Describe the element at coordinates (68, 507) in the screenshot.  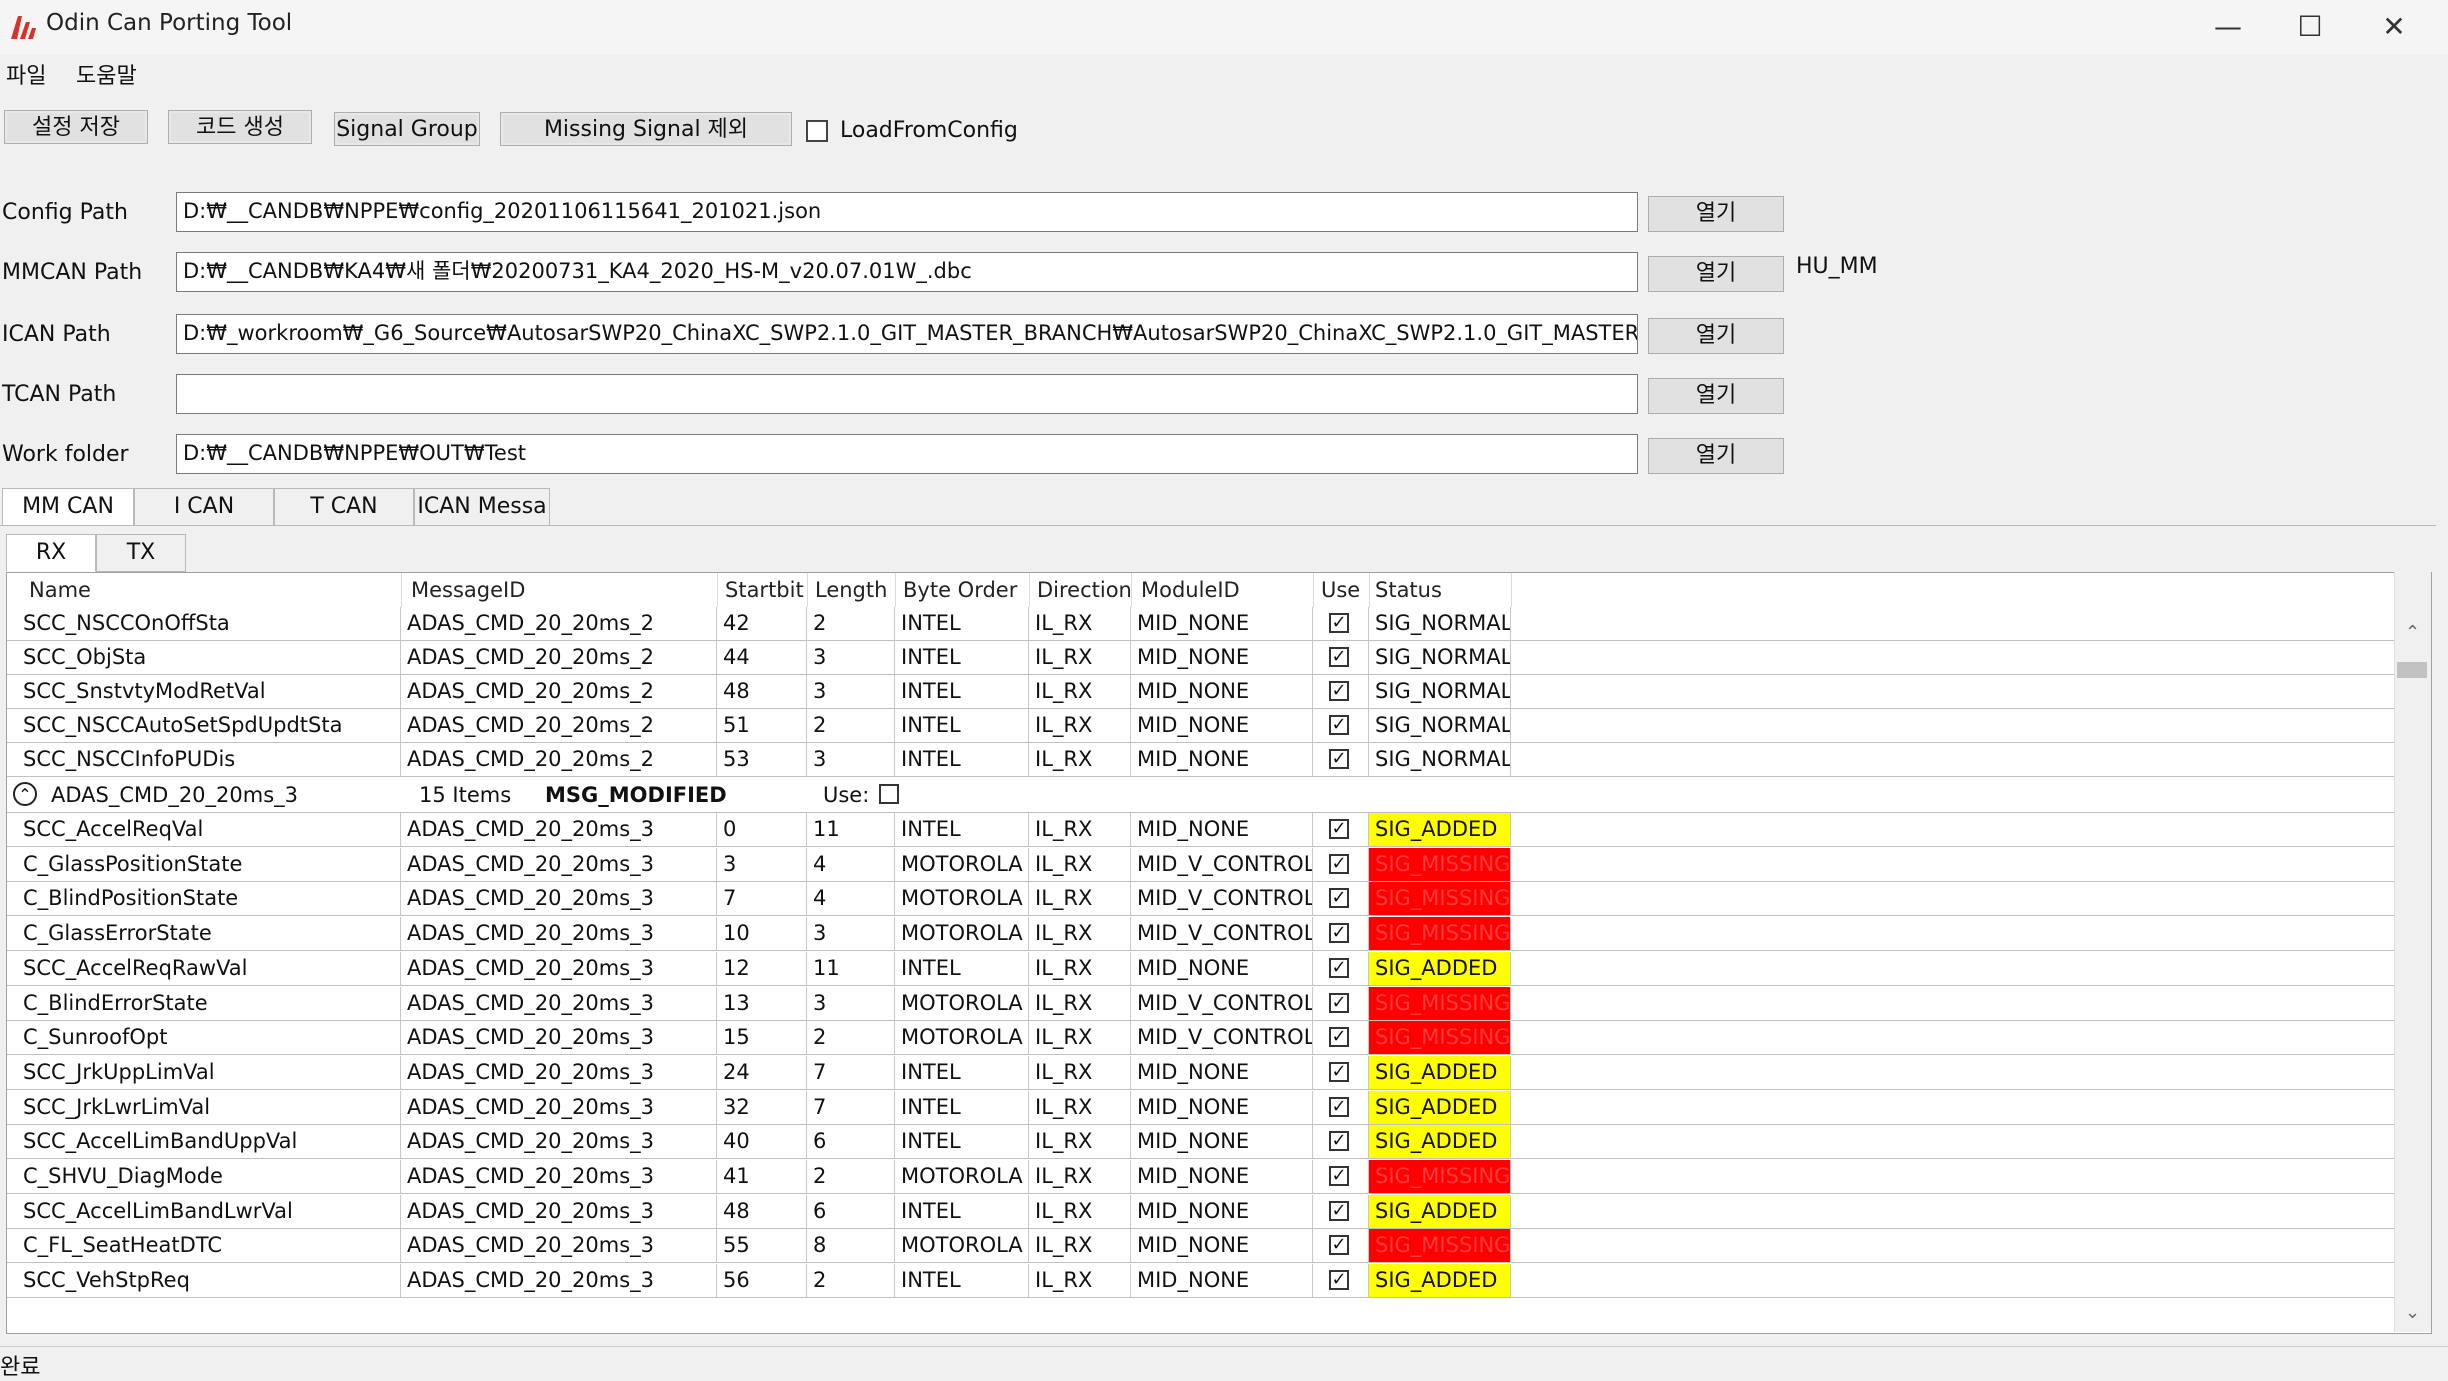
I see `tab-mm-can: MM CAN` at that location.